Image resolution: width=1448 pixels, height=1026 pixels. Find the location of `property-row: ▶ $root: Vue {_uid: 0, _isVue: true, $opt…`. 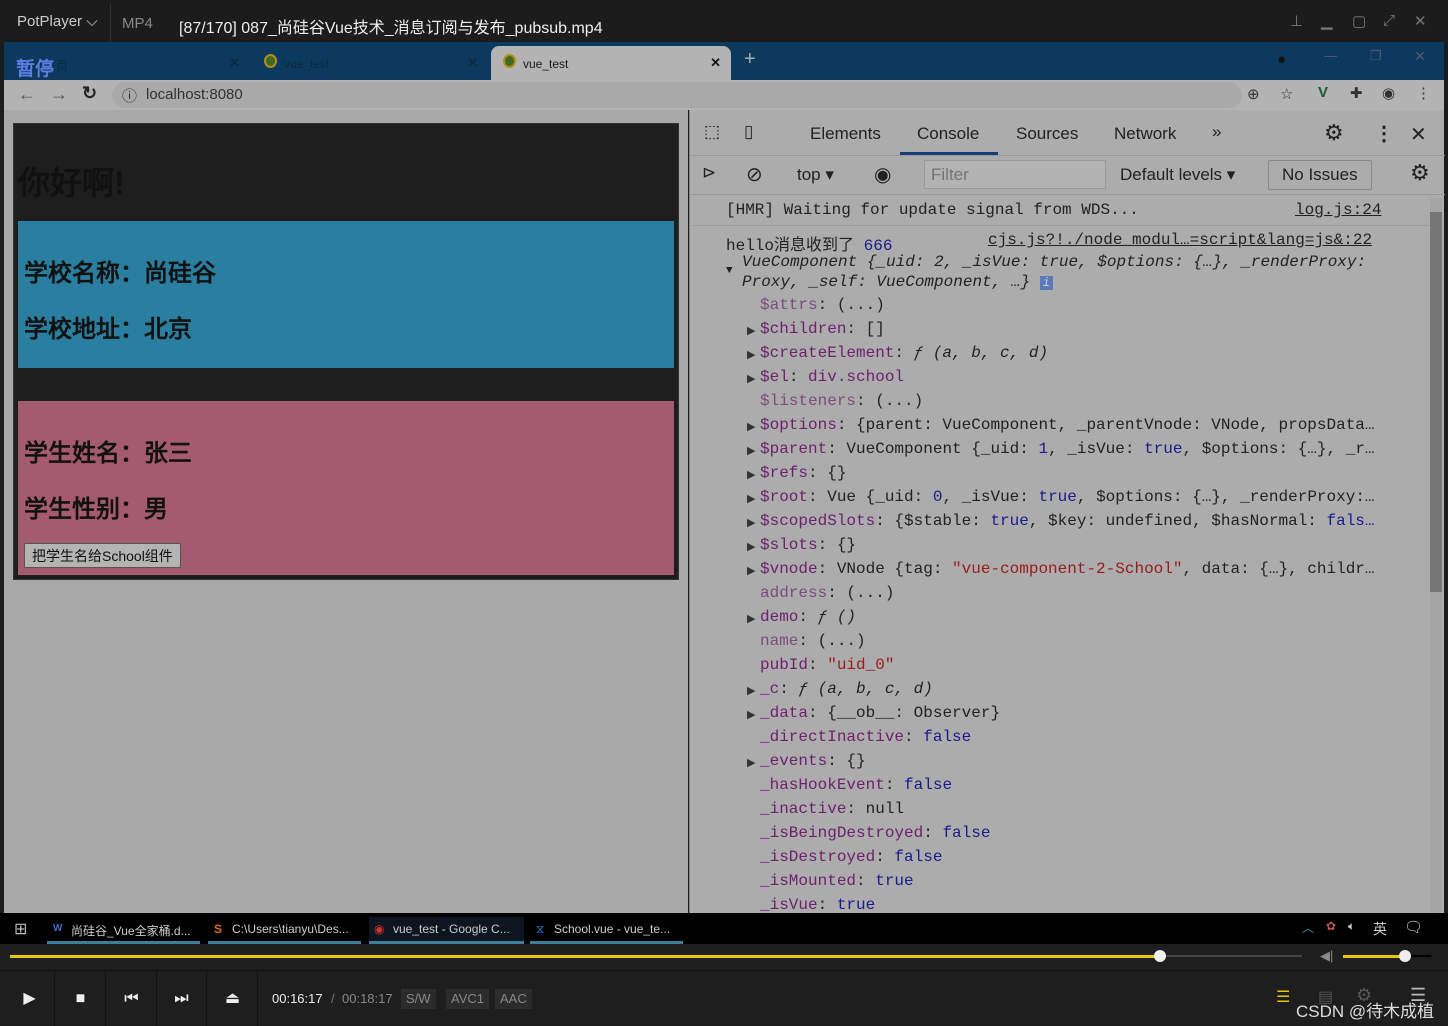

property-row: ▶ $root: Vue {_uid: 0, _isVue: true, $opt… is located at coordinates (1061, 500).